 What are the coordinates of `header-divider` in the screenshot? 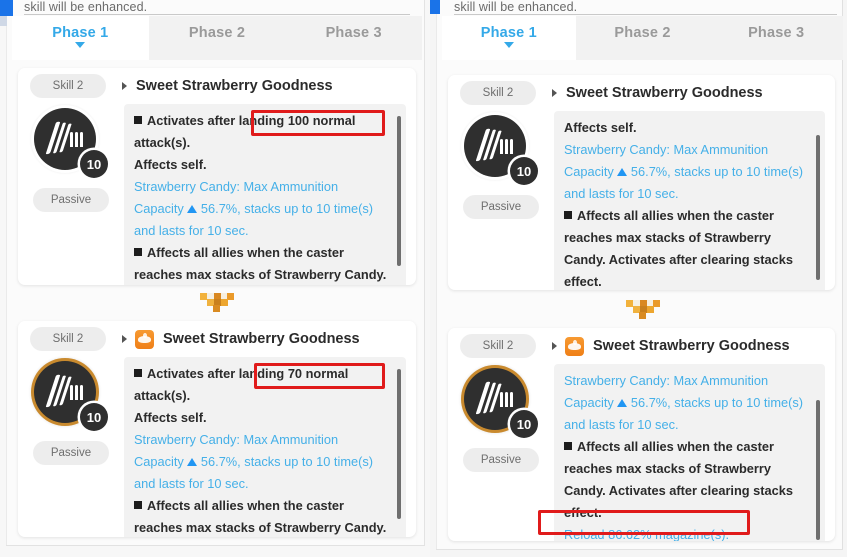 It's located at (217, 14).